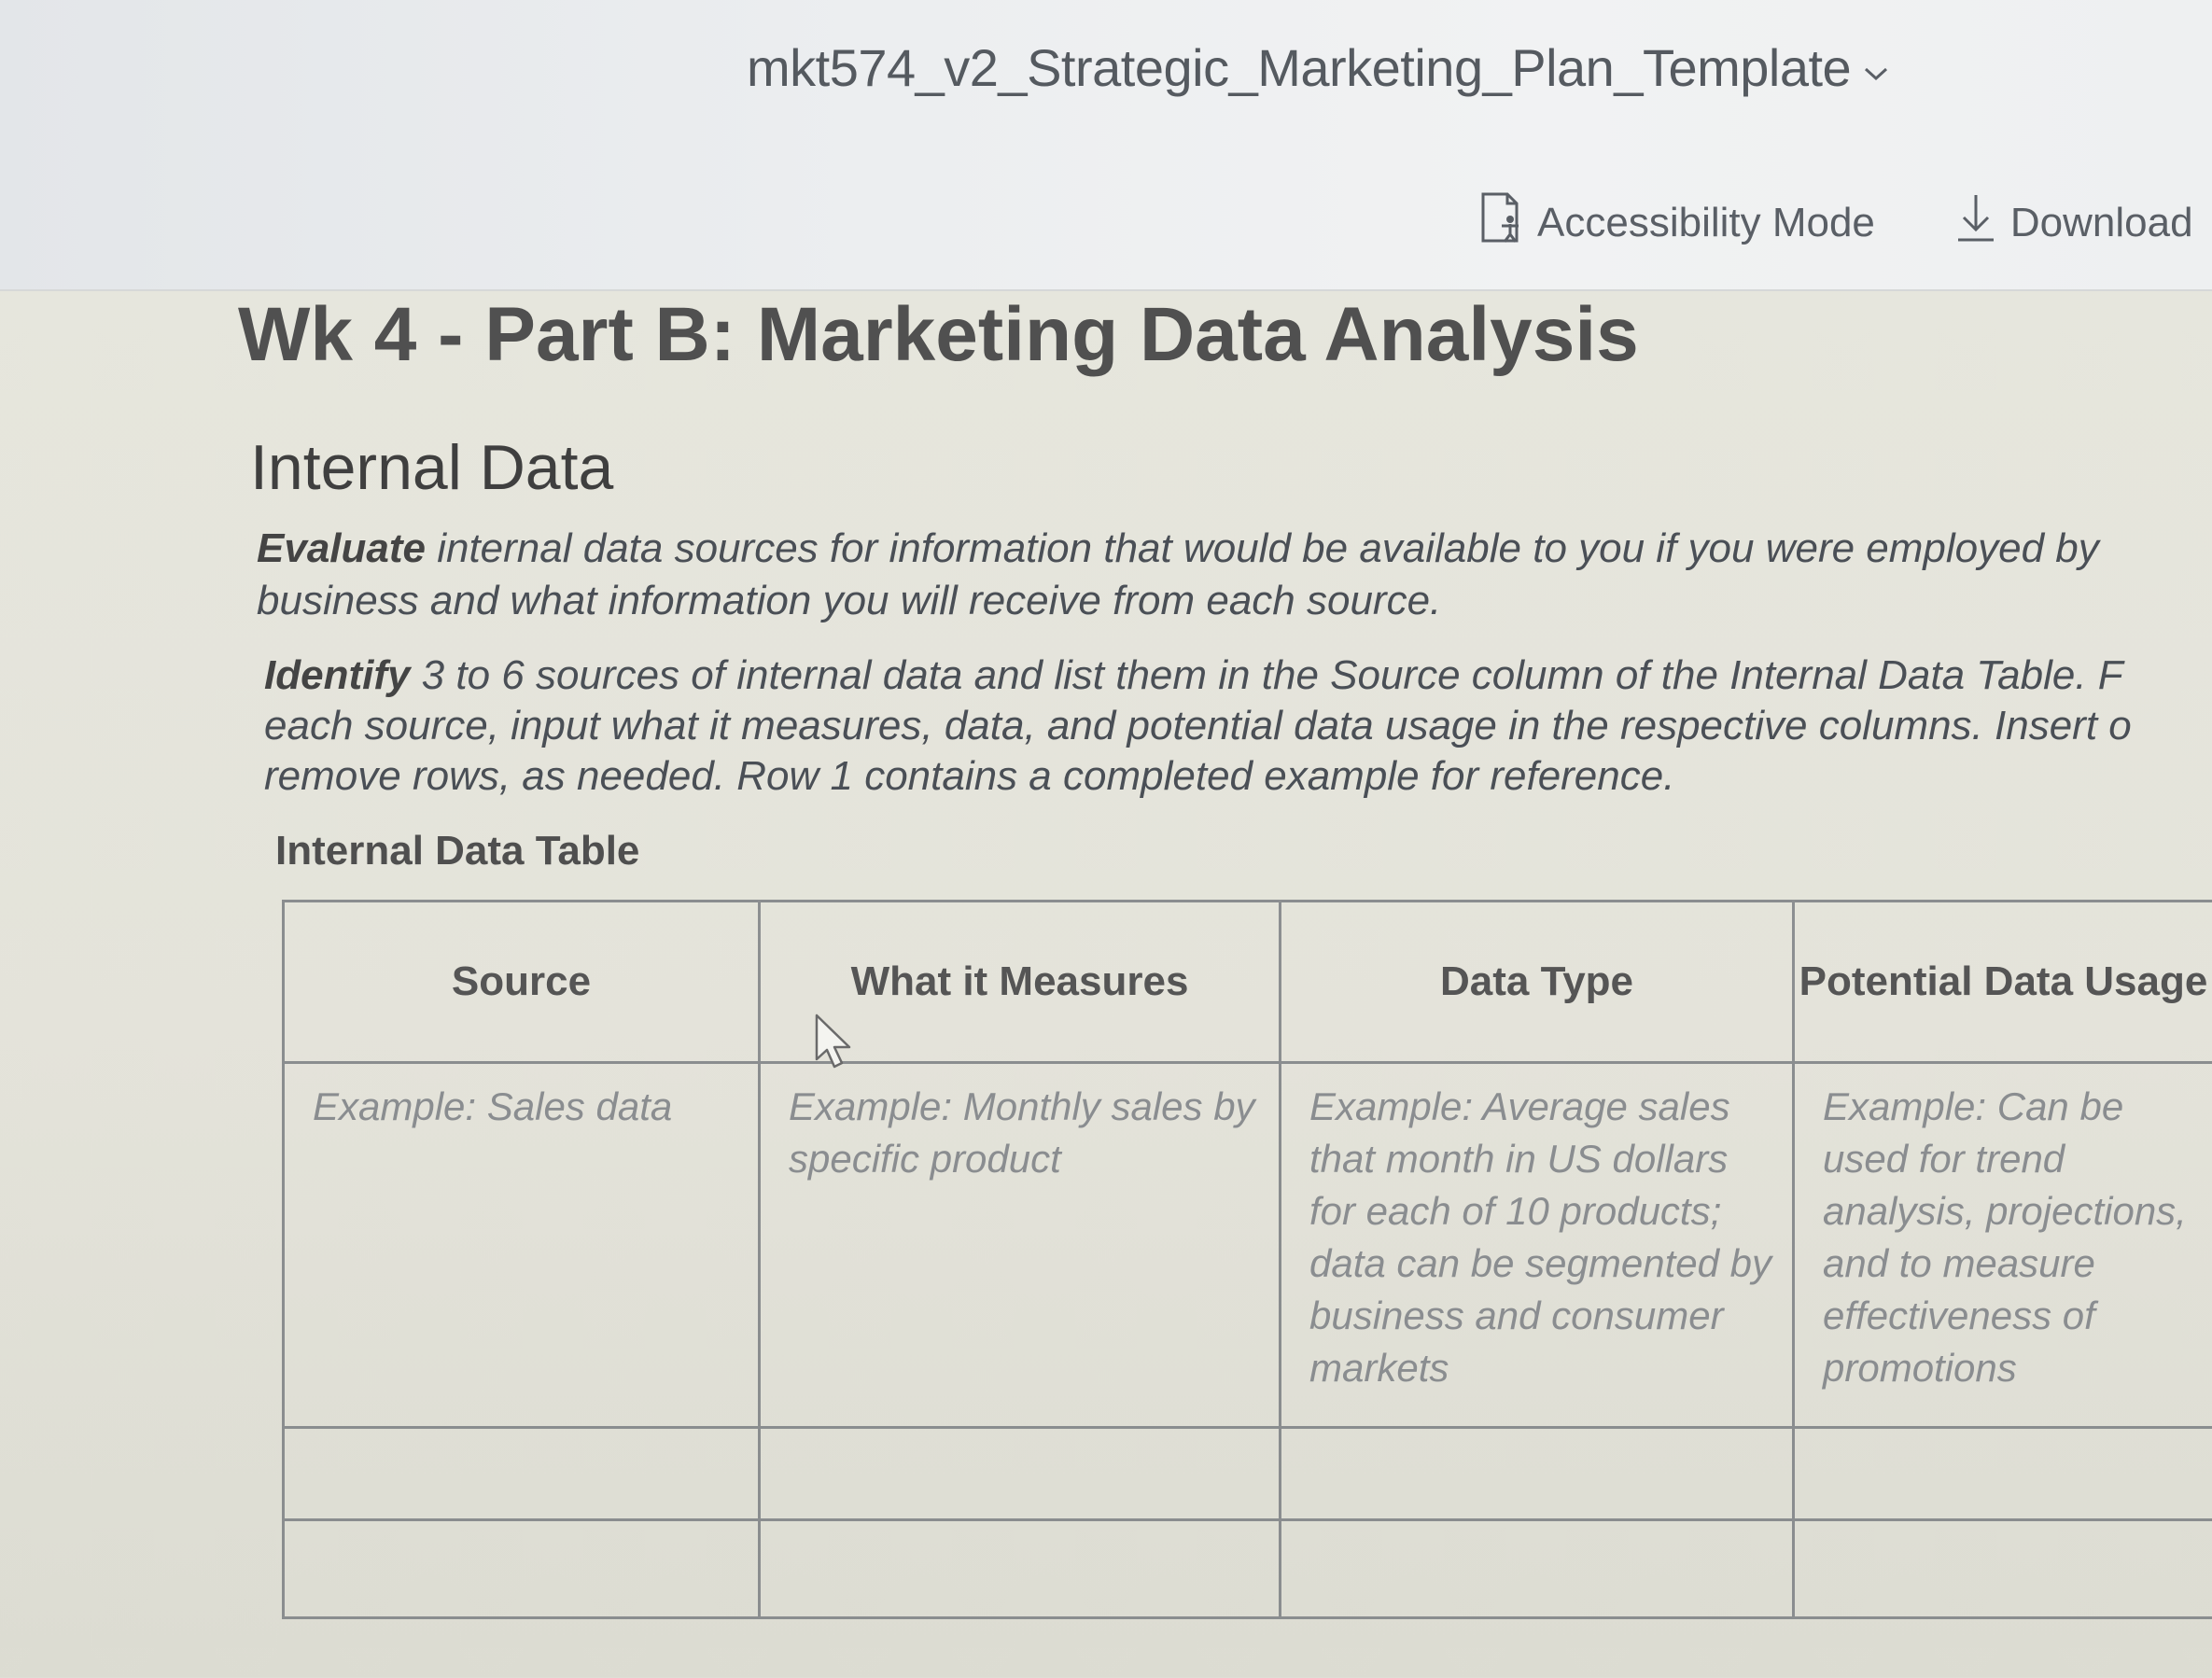 This screenshot has height=1678, width=2212. Describe the element at coordinates (1501, 222) in the screenshot. I see `accessibility-document-icon` at that location.